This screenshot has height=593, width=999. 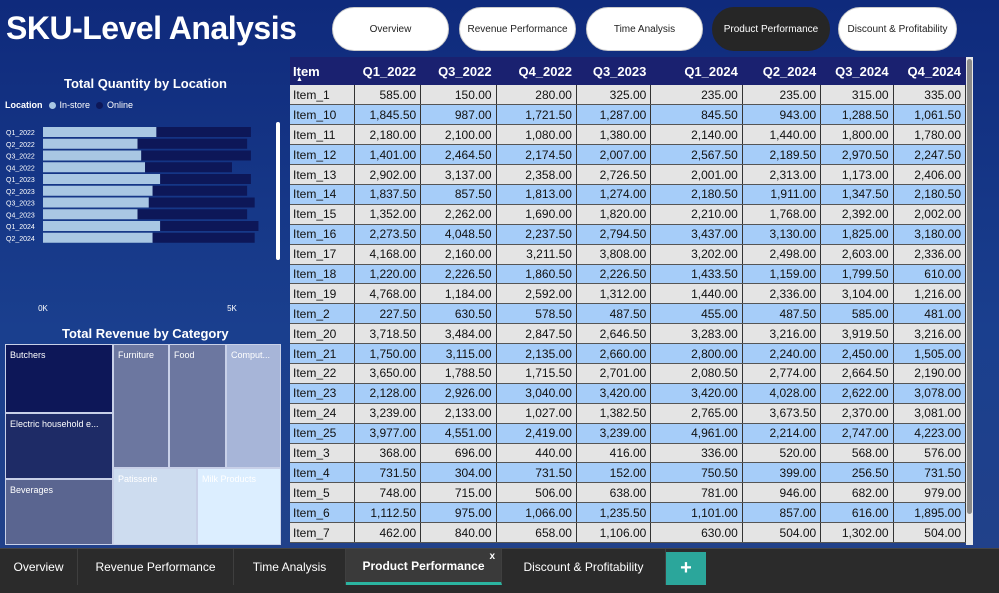 I want to click on table-cell: 4,768.00, so click(x=388, y=294).